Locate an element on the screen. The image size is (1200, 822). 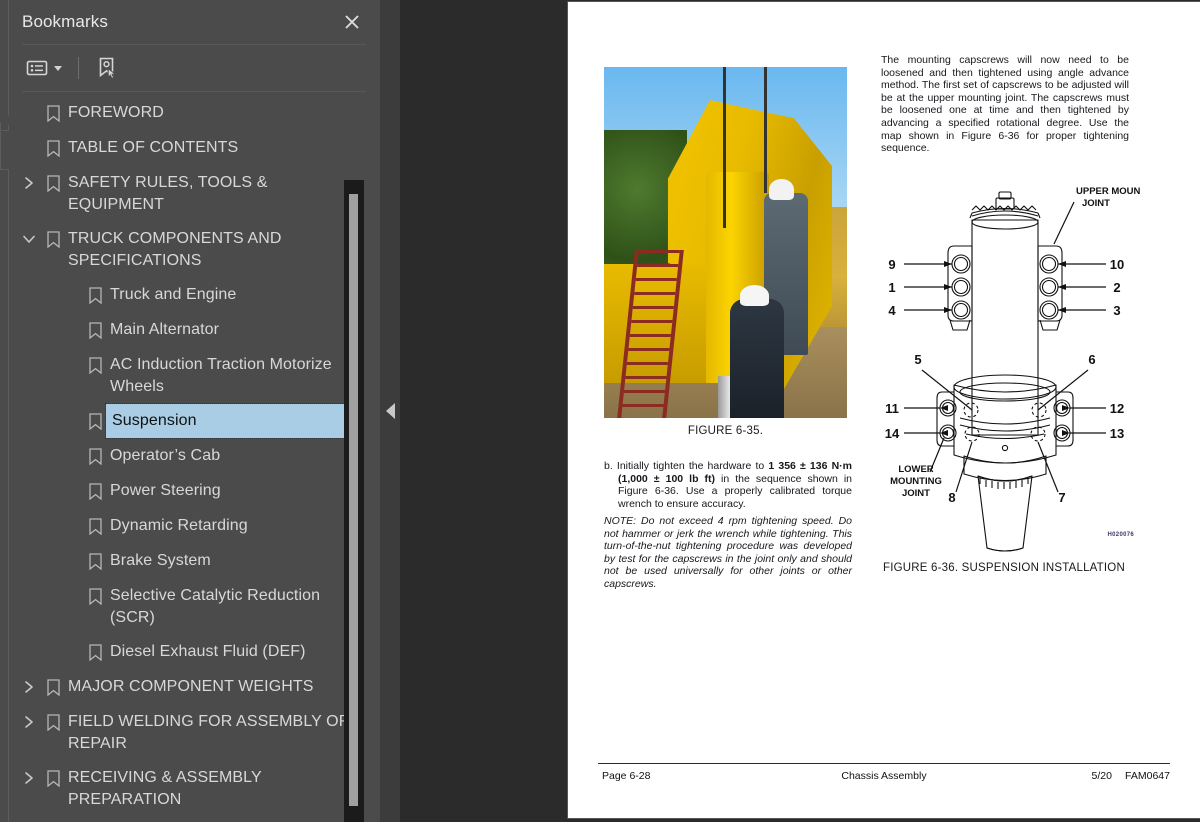
bookmark-item: SAFETY RULES, TOOLS & EQUIPMENT is located at coordinates (190, 194).